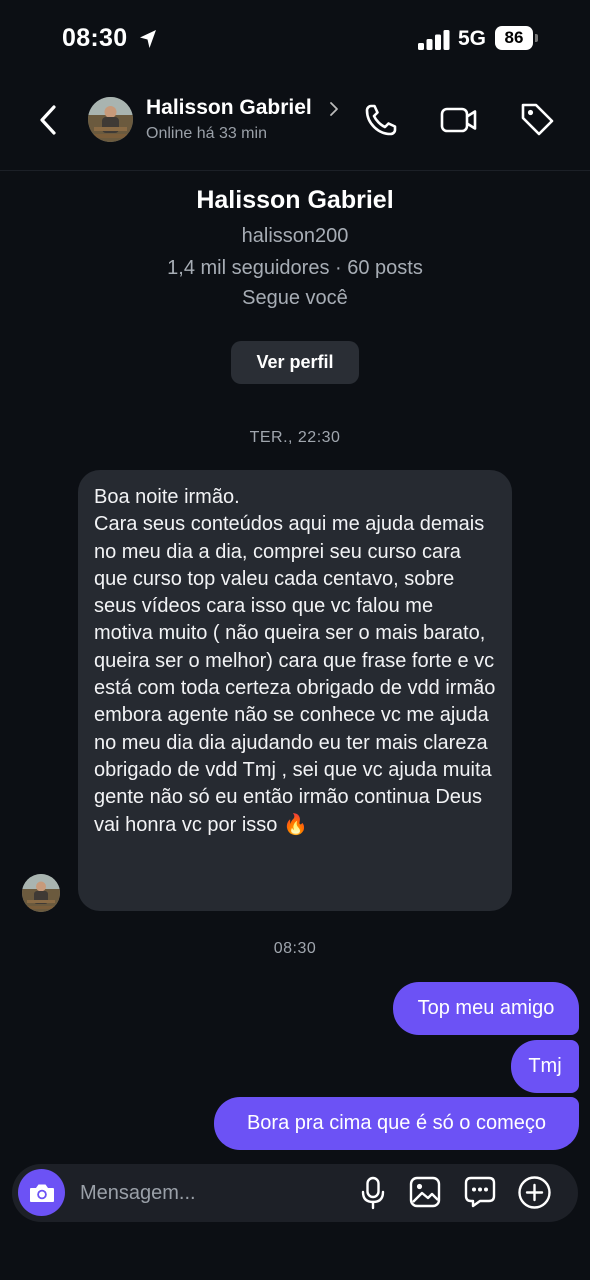 Image resolution: width=590 pixels, height=1280 pixels. I want to click on chat-contact-name: Halisson Gabriel, so click(229, 108).